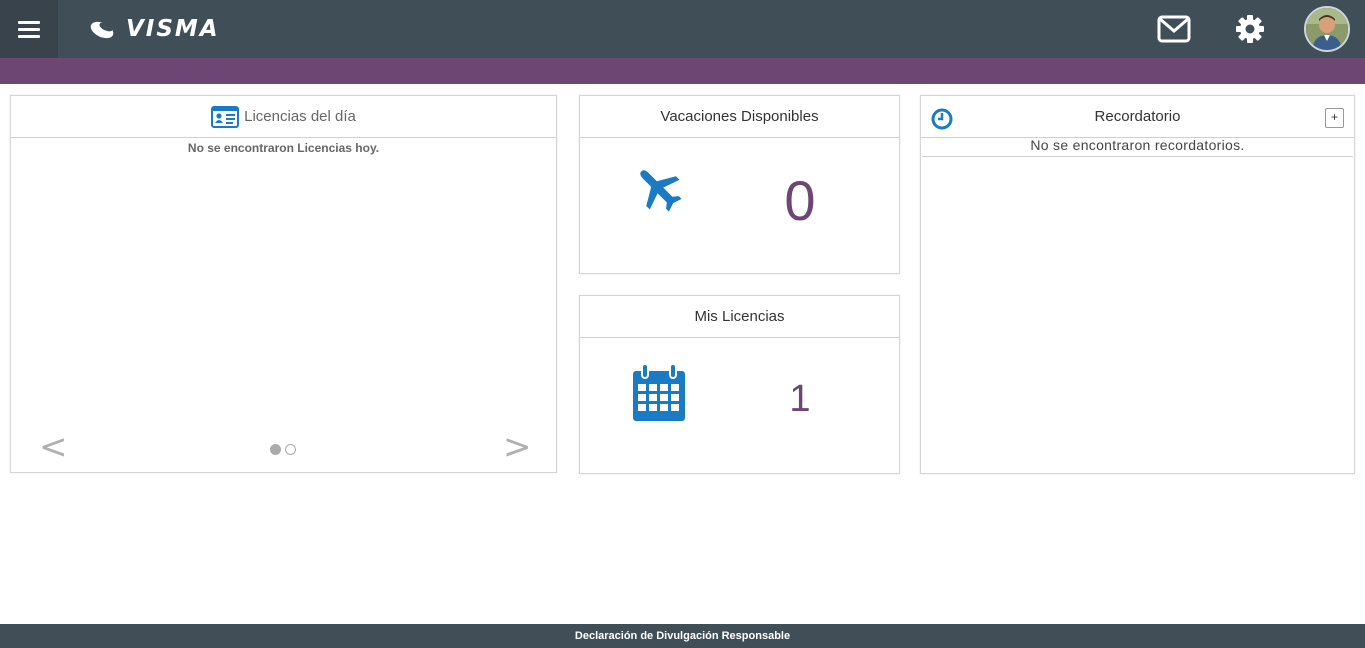 Image resolution: width=1365 pixels, height=648 pixels. What do you see at coordinates (682, 71) in the screenshot?
I see `accent-bar` at bounding box center [682, 71].